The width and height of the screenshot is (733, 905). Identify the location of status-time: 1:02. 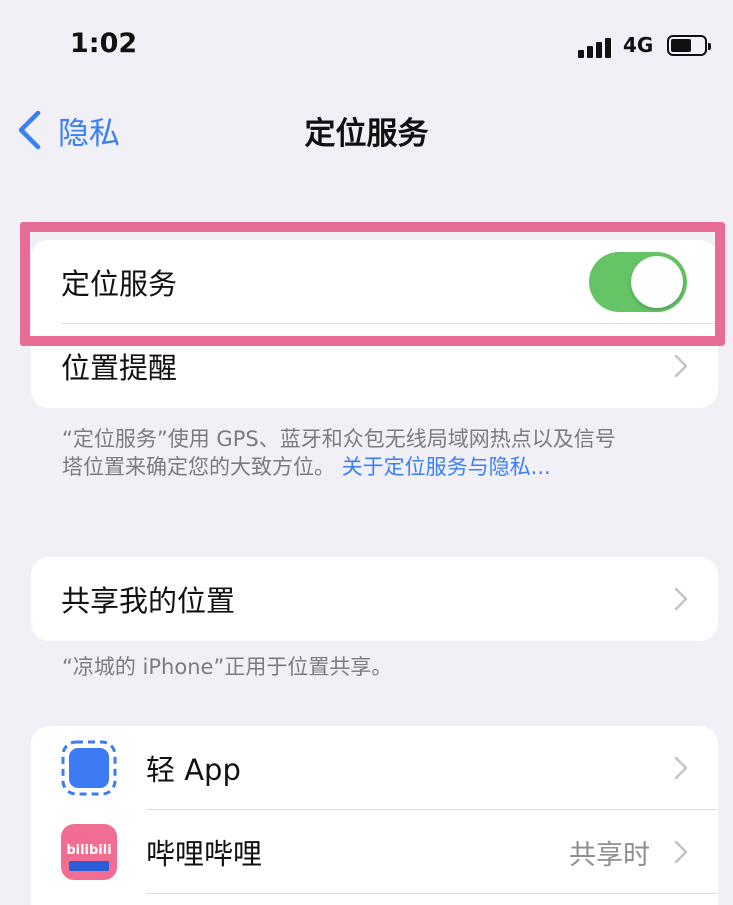
(104, 43).